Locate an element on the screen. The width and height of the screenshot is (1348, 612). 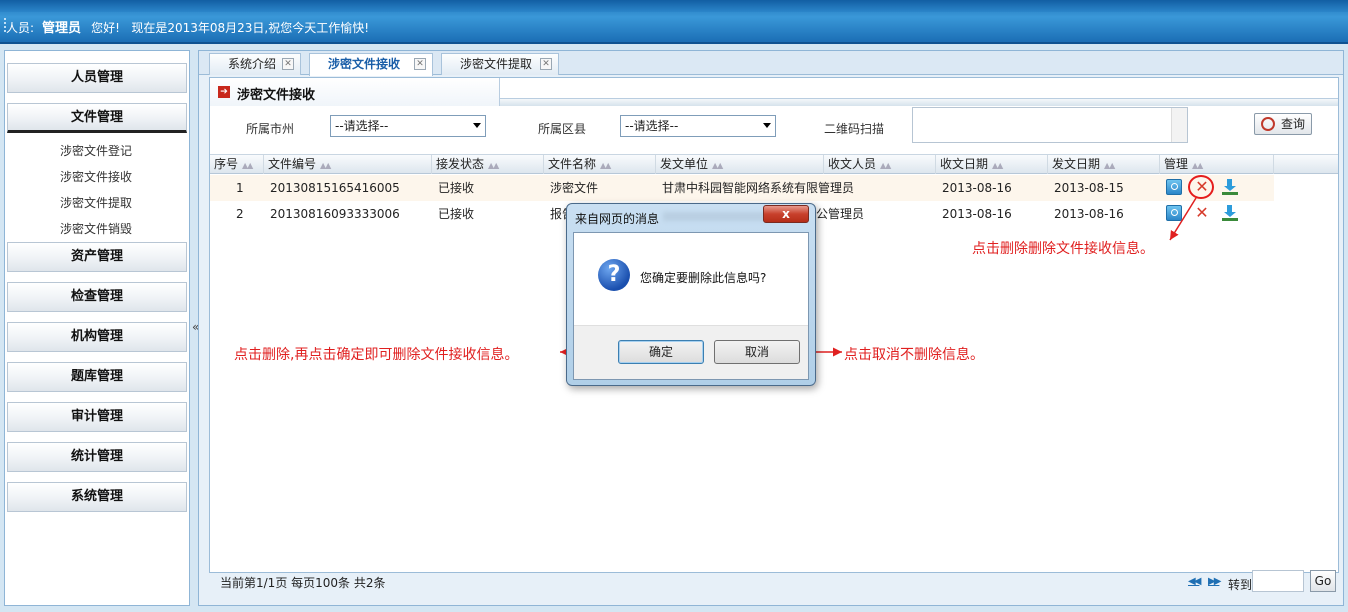
welcome-text: 人员: 管理员 您好! 现在是2013年08月23日,祝您今天工作愉快! is located at coordinates (187, 26).